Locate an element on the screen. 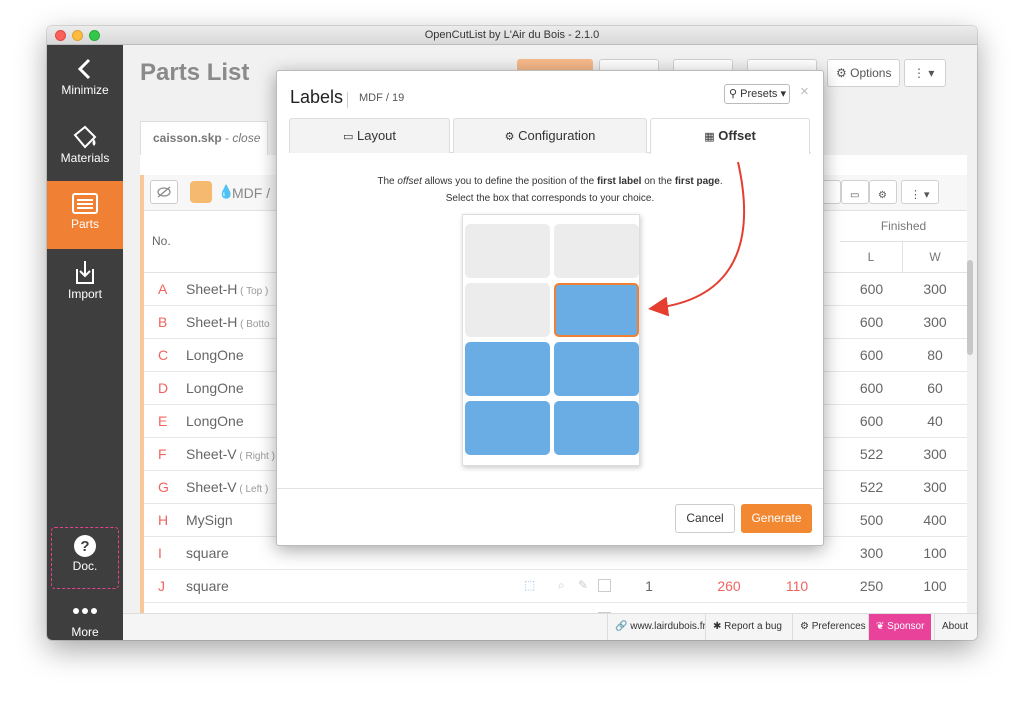 The image size is (1024, 708). paint-bucket-icon is located at coordinates (85, 137).